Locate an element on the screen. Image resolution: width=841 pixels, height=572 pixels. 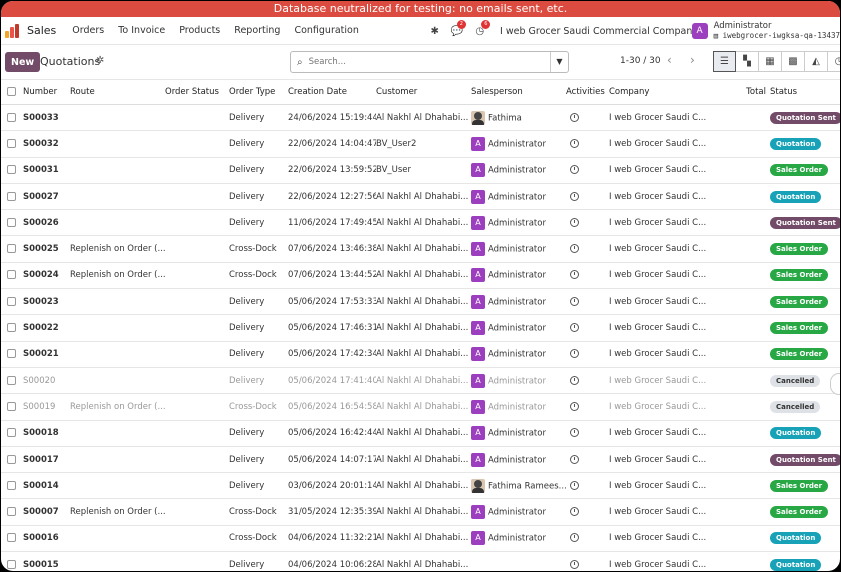
gear-icon: ✲ is located at coordinates (100, 60).